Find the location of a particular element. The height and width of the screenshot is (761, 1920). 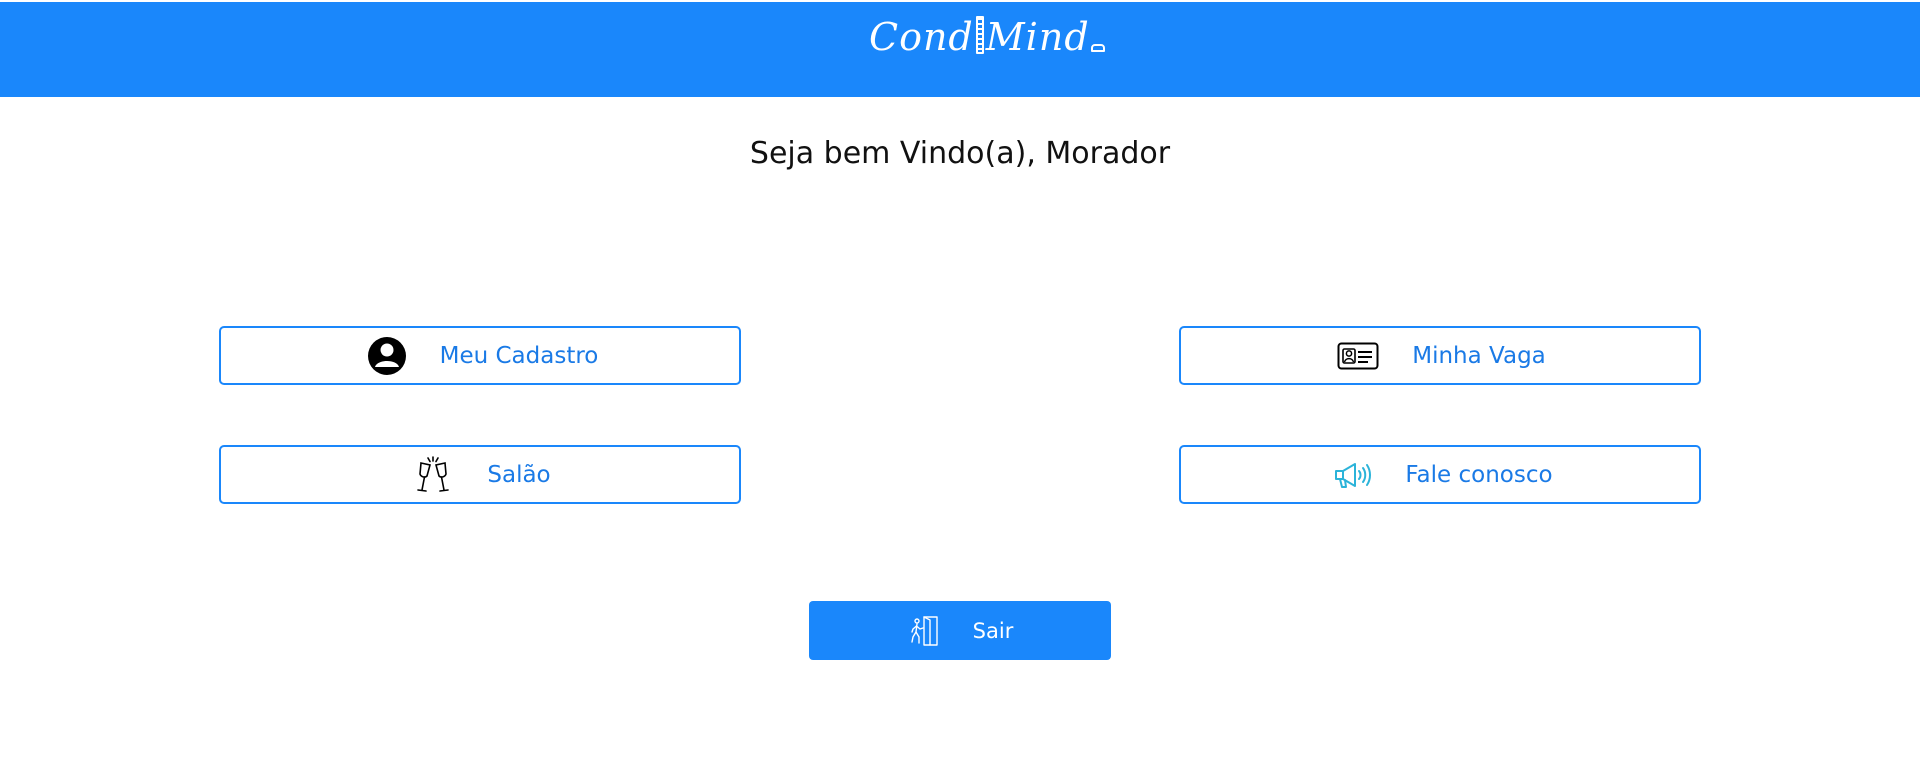

champagne-glasses-icon is located at coordinates (433, 475).